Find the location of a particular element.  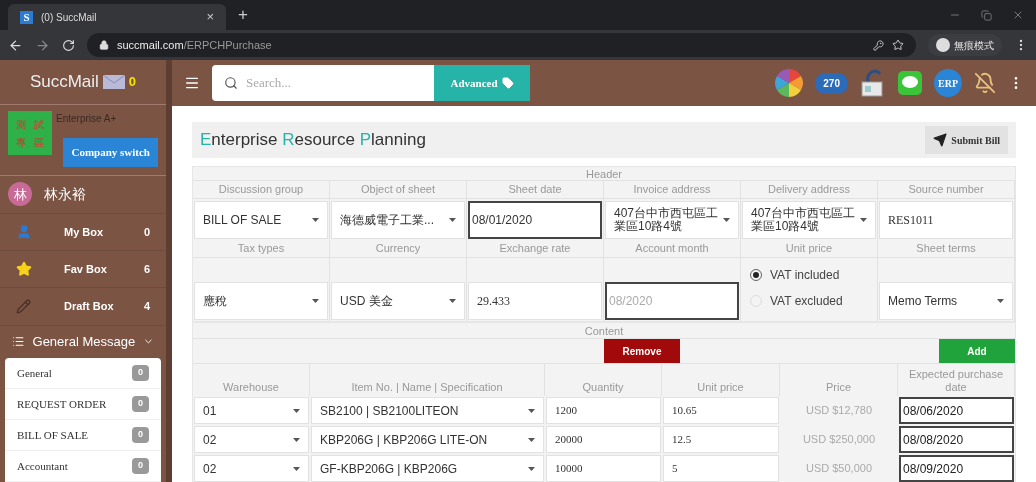

dropdown: BILL OF SALE is located at coordinates (261, 220).